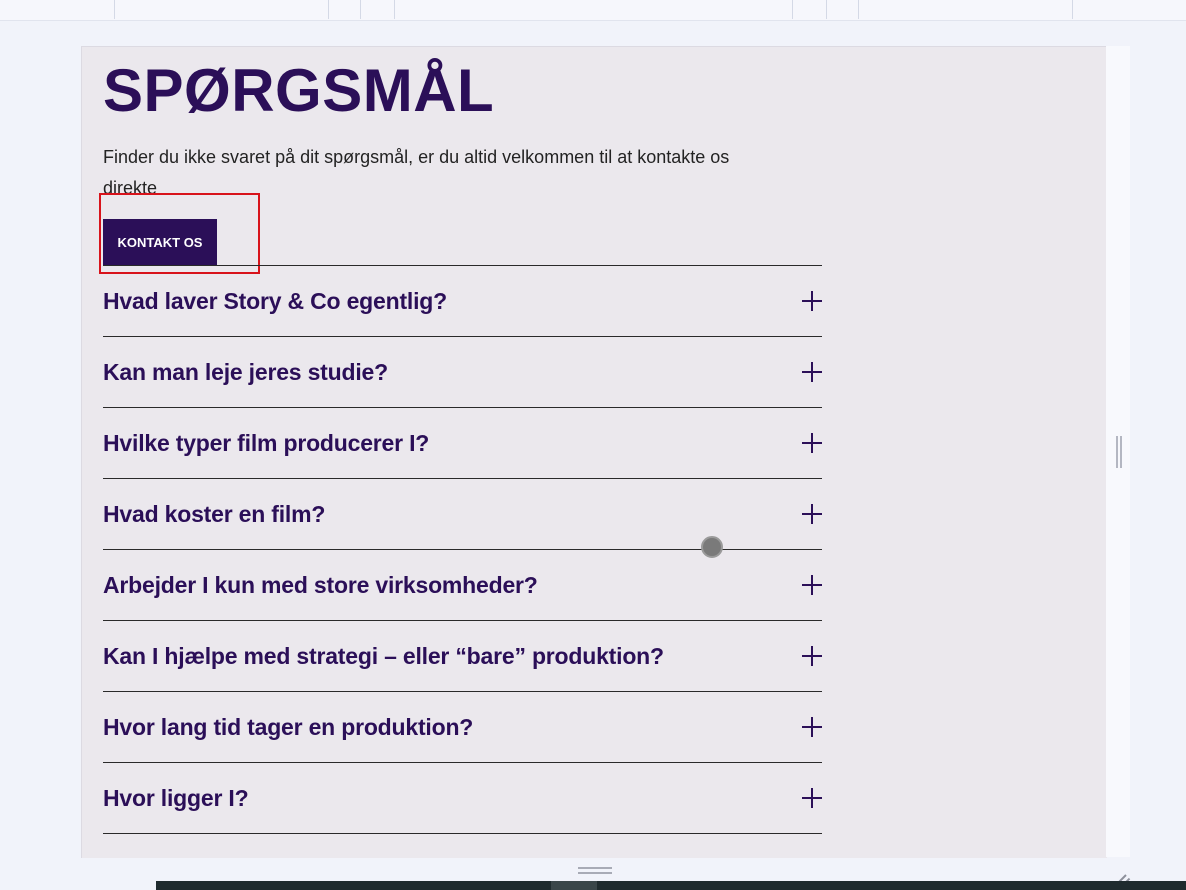 This screenshot has height=890, width=1186. Describe the element at coordinates (245, 371) in the screenshot. I see `faq-question: Kan man leje jeres studie?` at that location.